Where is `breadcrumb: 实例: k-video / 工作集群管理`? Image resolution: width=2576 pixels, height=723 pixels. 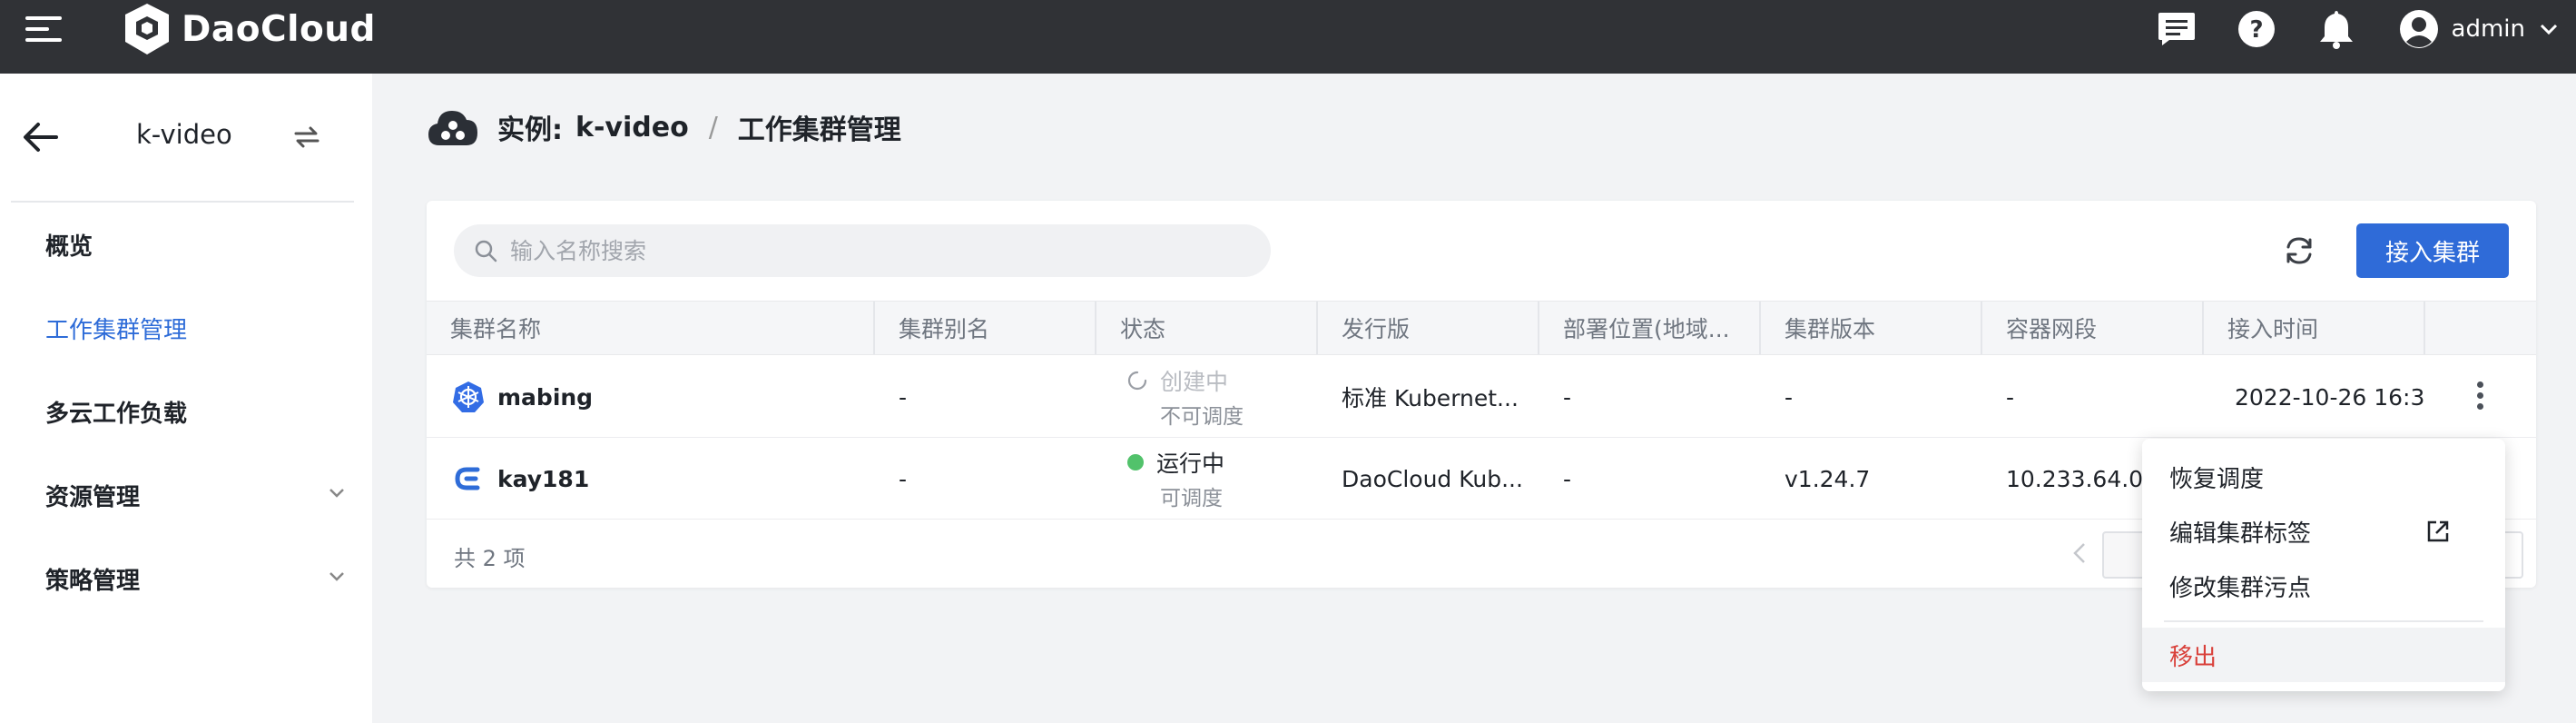 breadcrumb: 实例: k-video / 工作集群管理 is located at coordinates (664, 127).